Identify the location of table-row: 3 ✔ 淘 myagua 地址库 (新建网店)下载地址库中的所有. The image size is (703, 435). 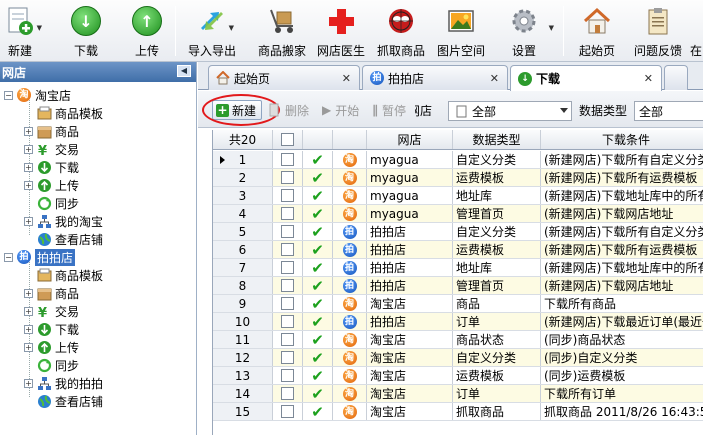
(458, 196).